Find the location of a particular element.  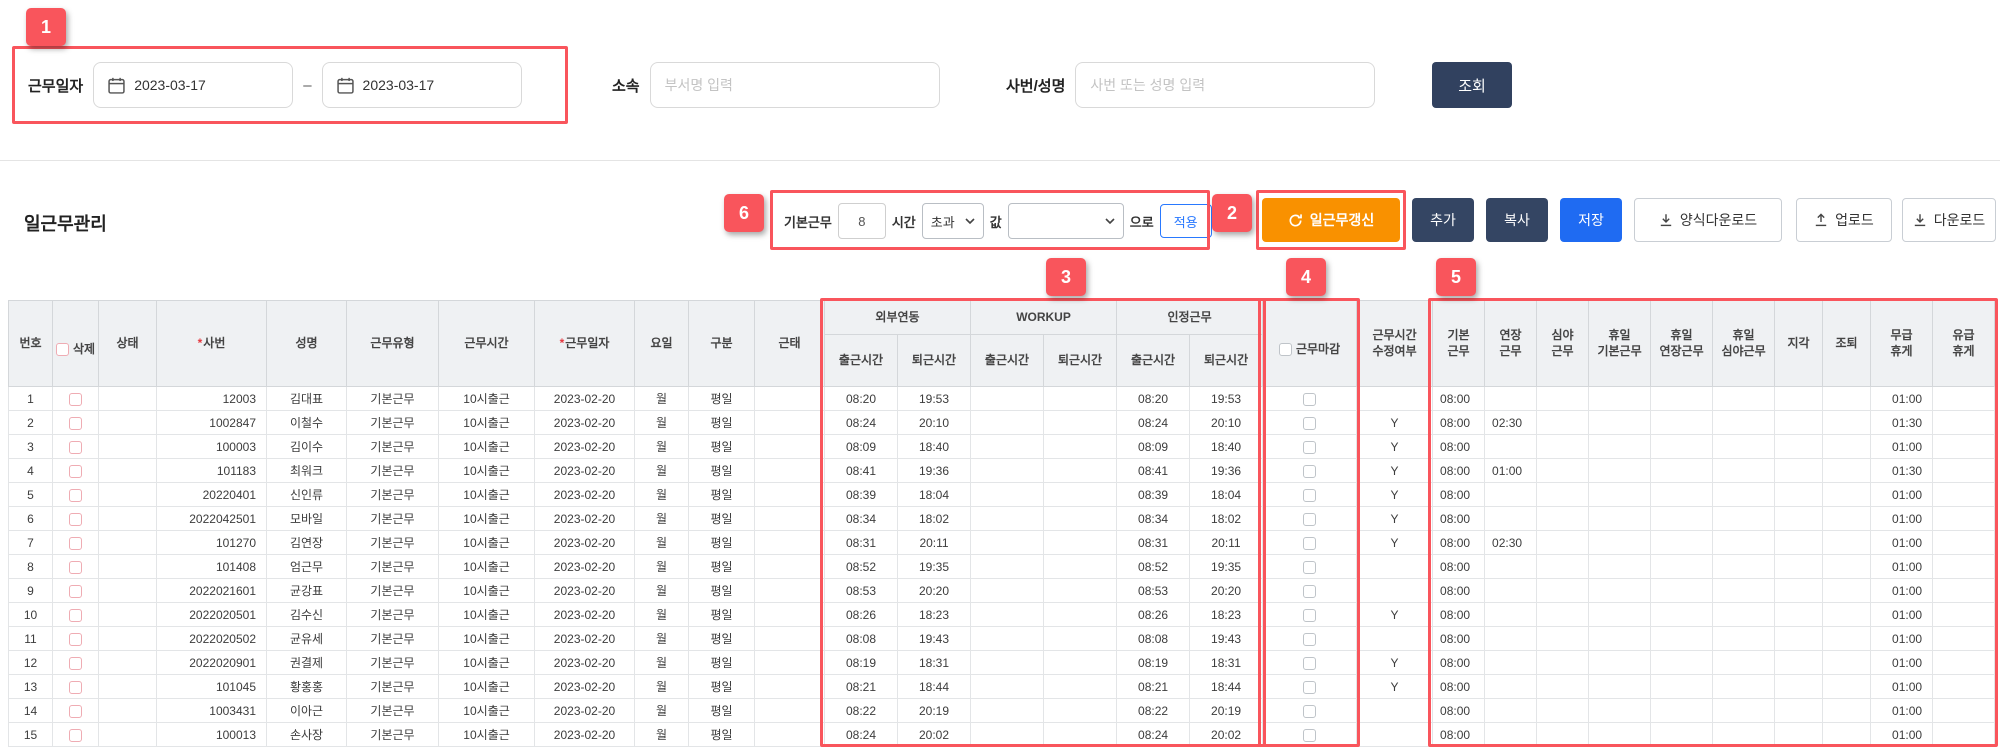

hours-label: 시간 is located at coordinates (903, 222).